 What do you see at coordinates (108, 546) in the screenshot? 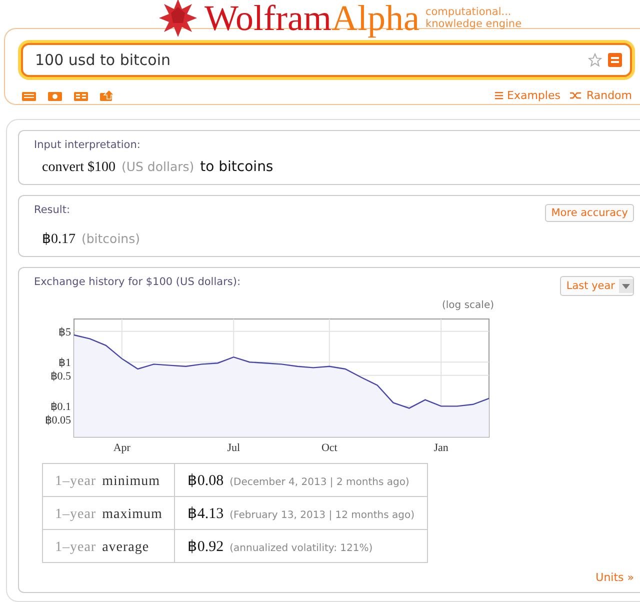
I see `table-cell: 1–year average` at bounding box center [108, 546].